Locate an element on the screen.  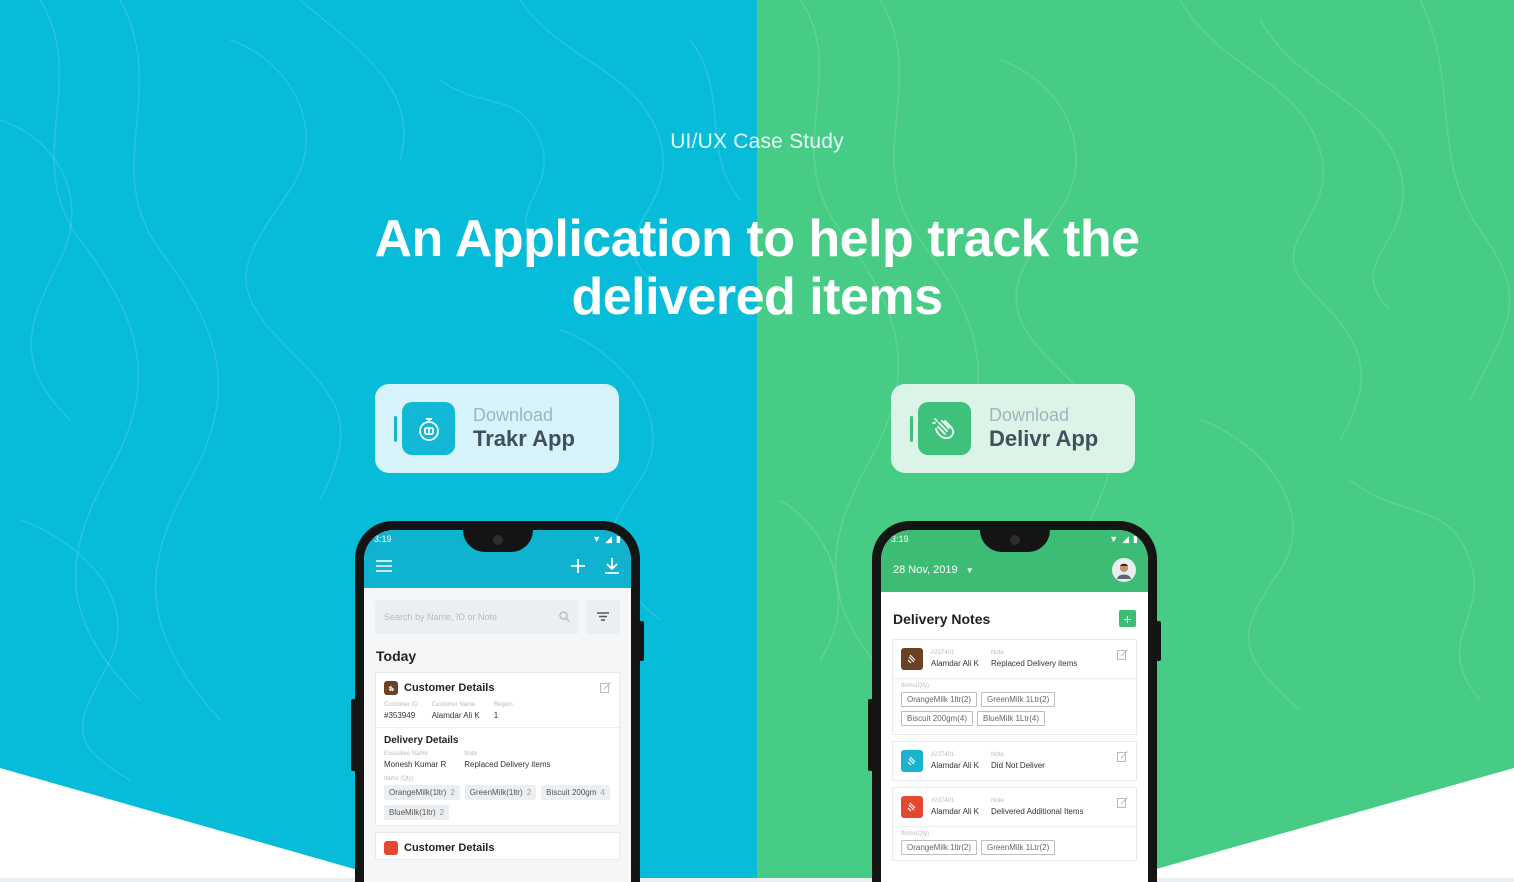
download-trakr-button: Download Trakr App is located at coordinates (497, 428).